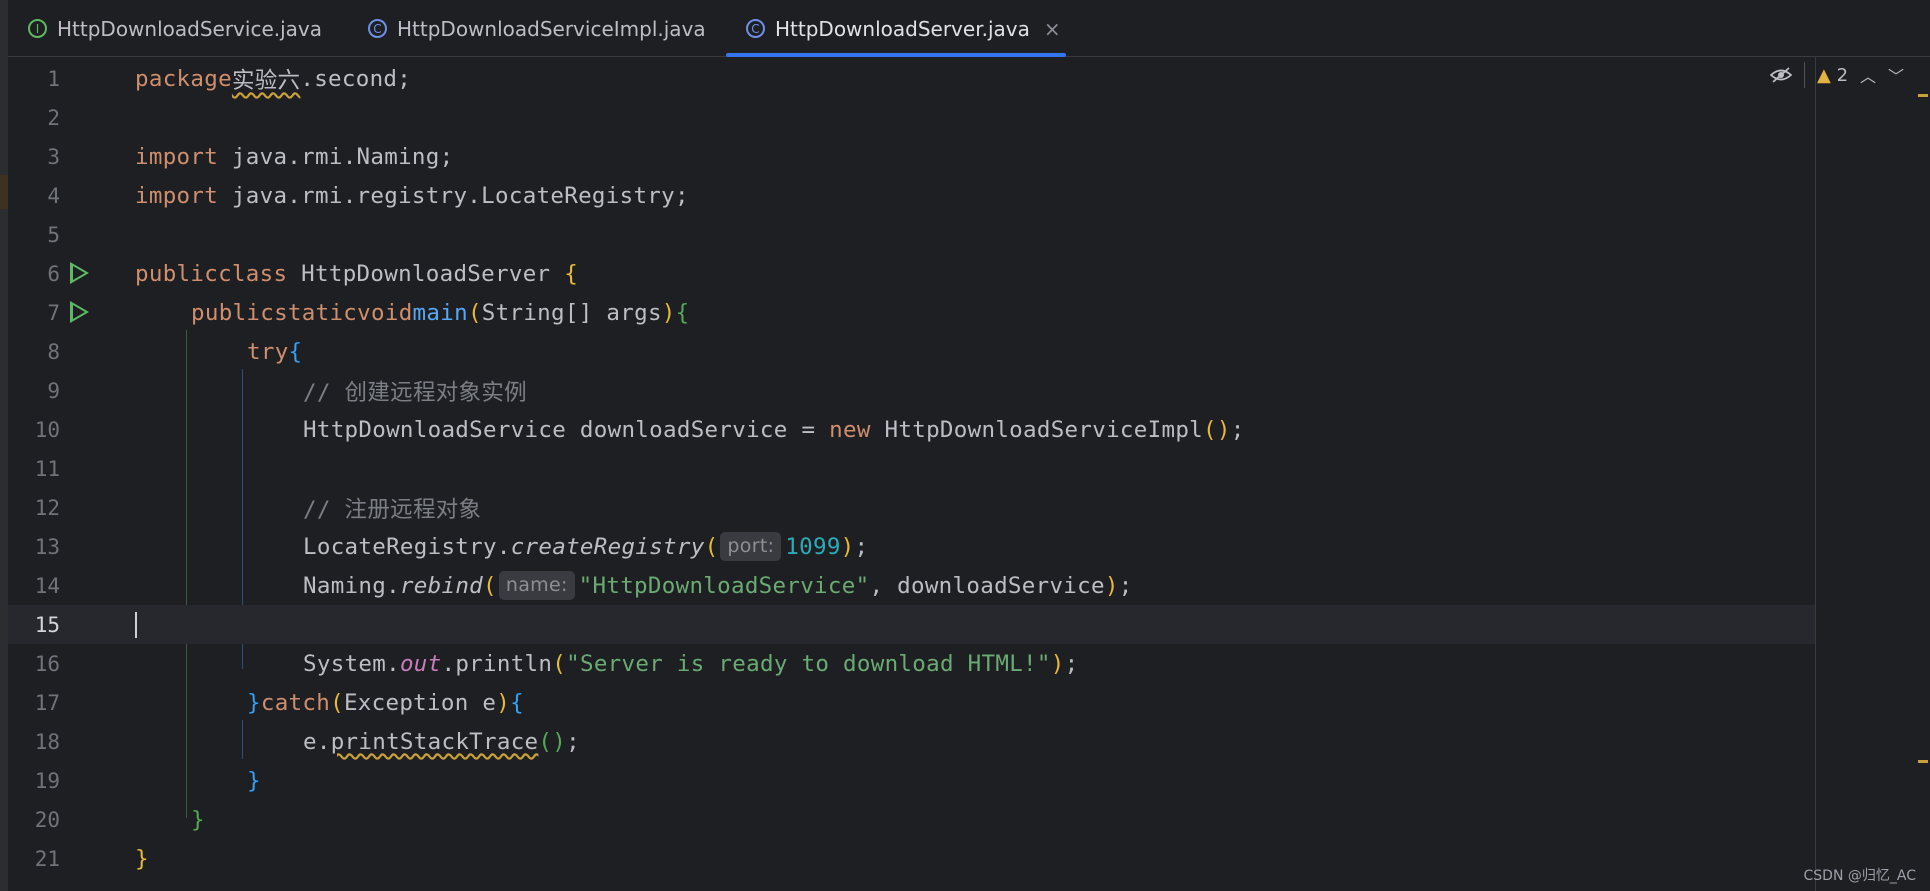  What do you see at coordinates (896, 28) in the screenshot?
I see `tab-http-download-server: C HttpDownloadServer.java ×` at bounding box center [896, 28].